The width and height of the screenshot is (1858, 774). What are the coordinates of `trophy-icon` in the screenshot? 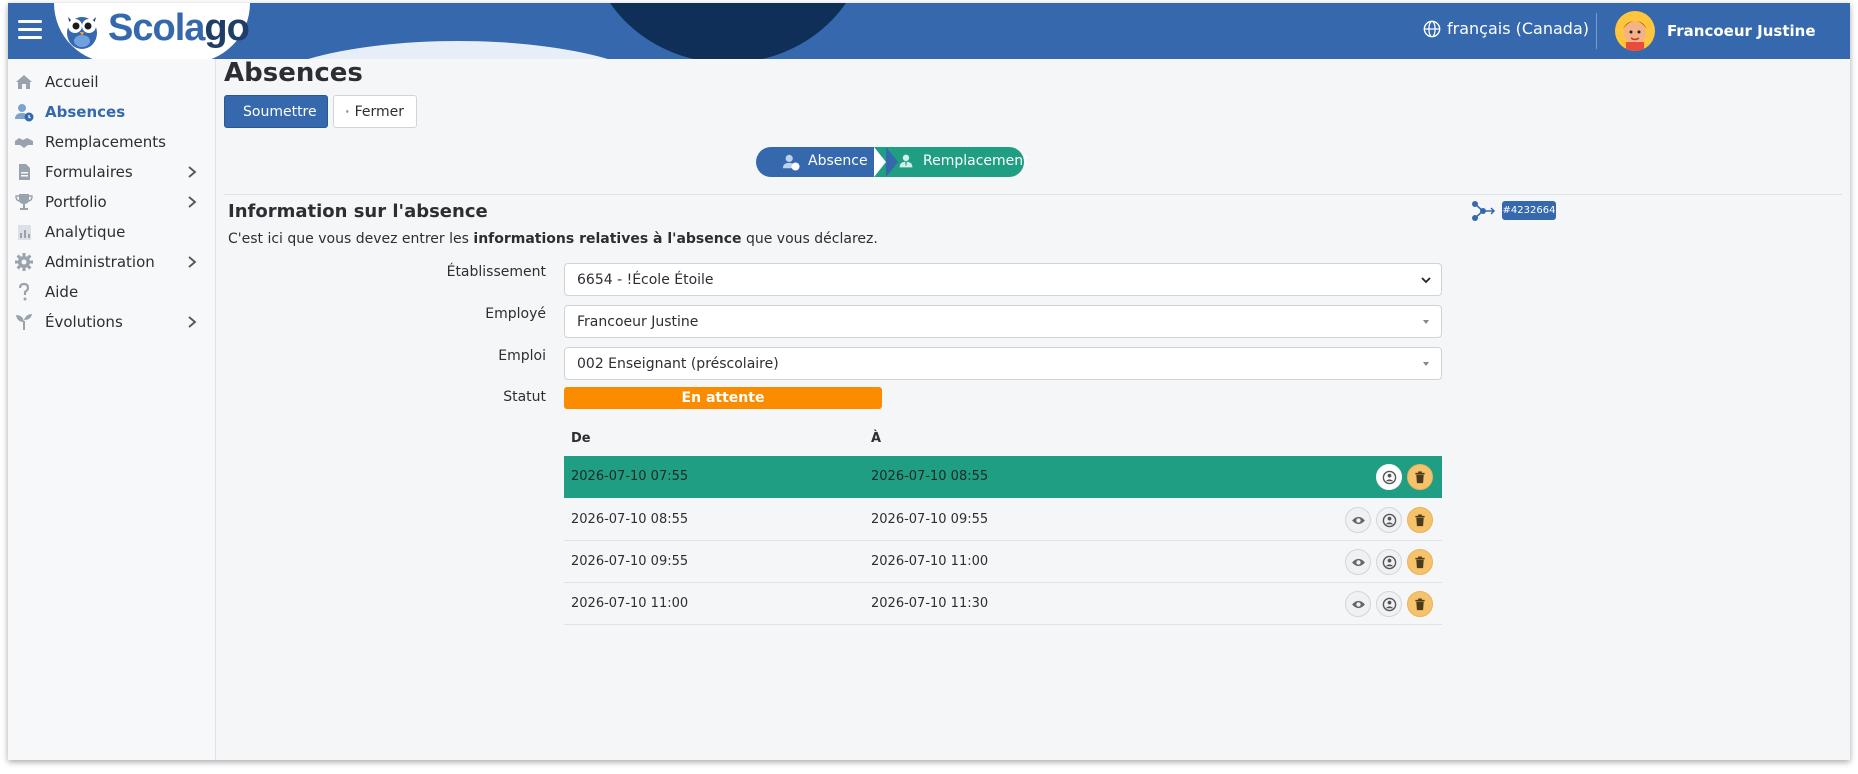 It's located at (24, 202).